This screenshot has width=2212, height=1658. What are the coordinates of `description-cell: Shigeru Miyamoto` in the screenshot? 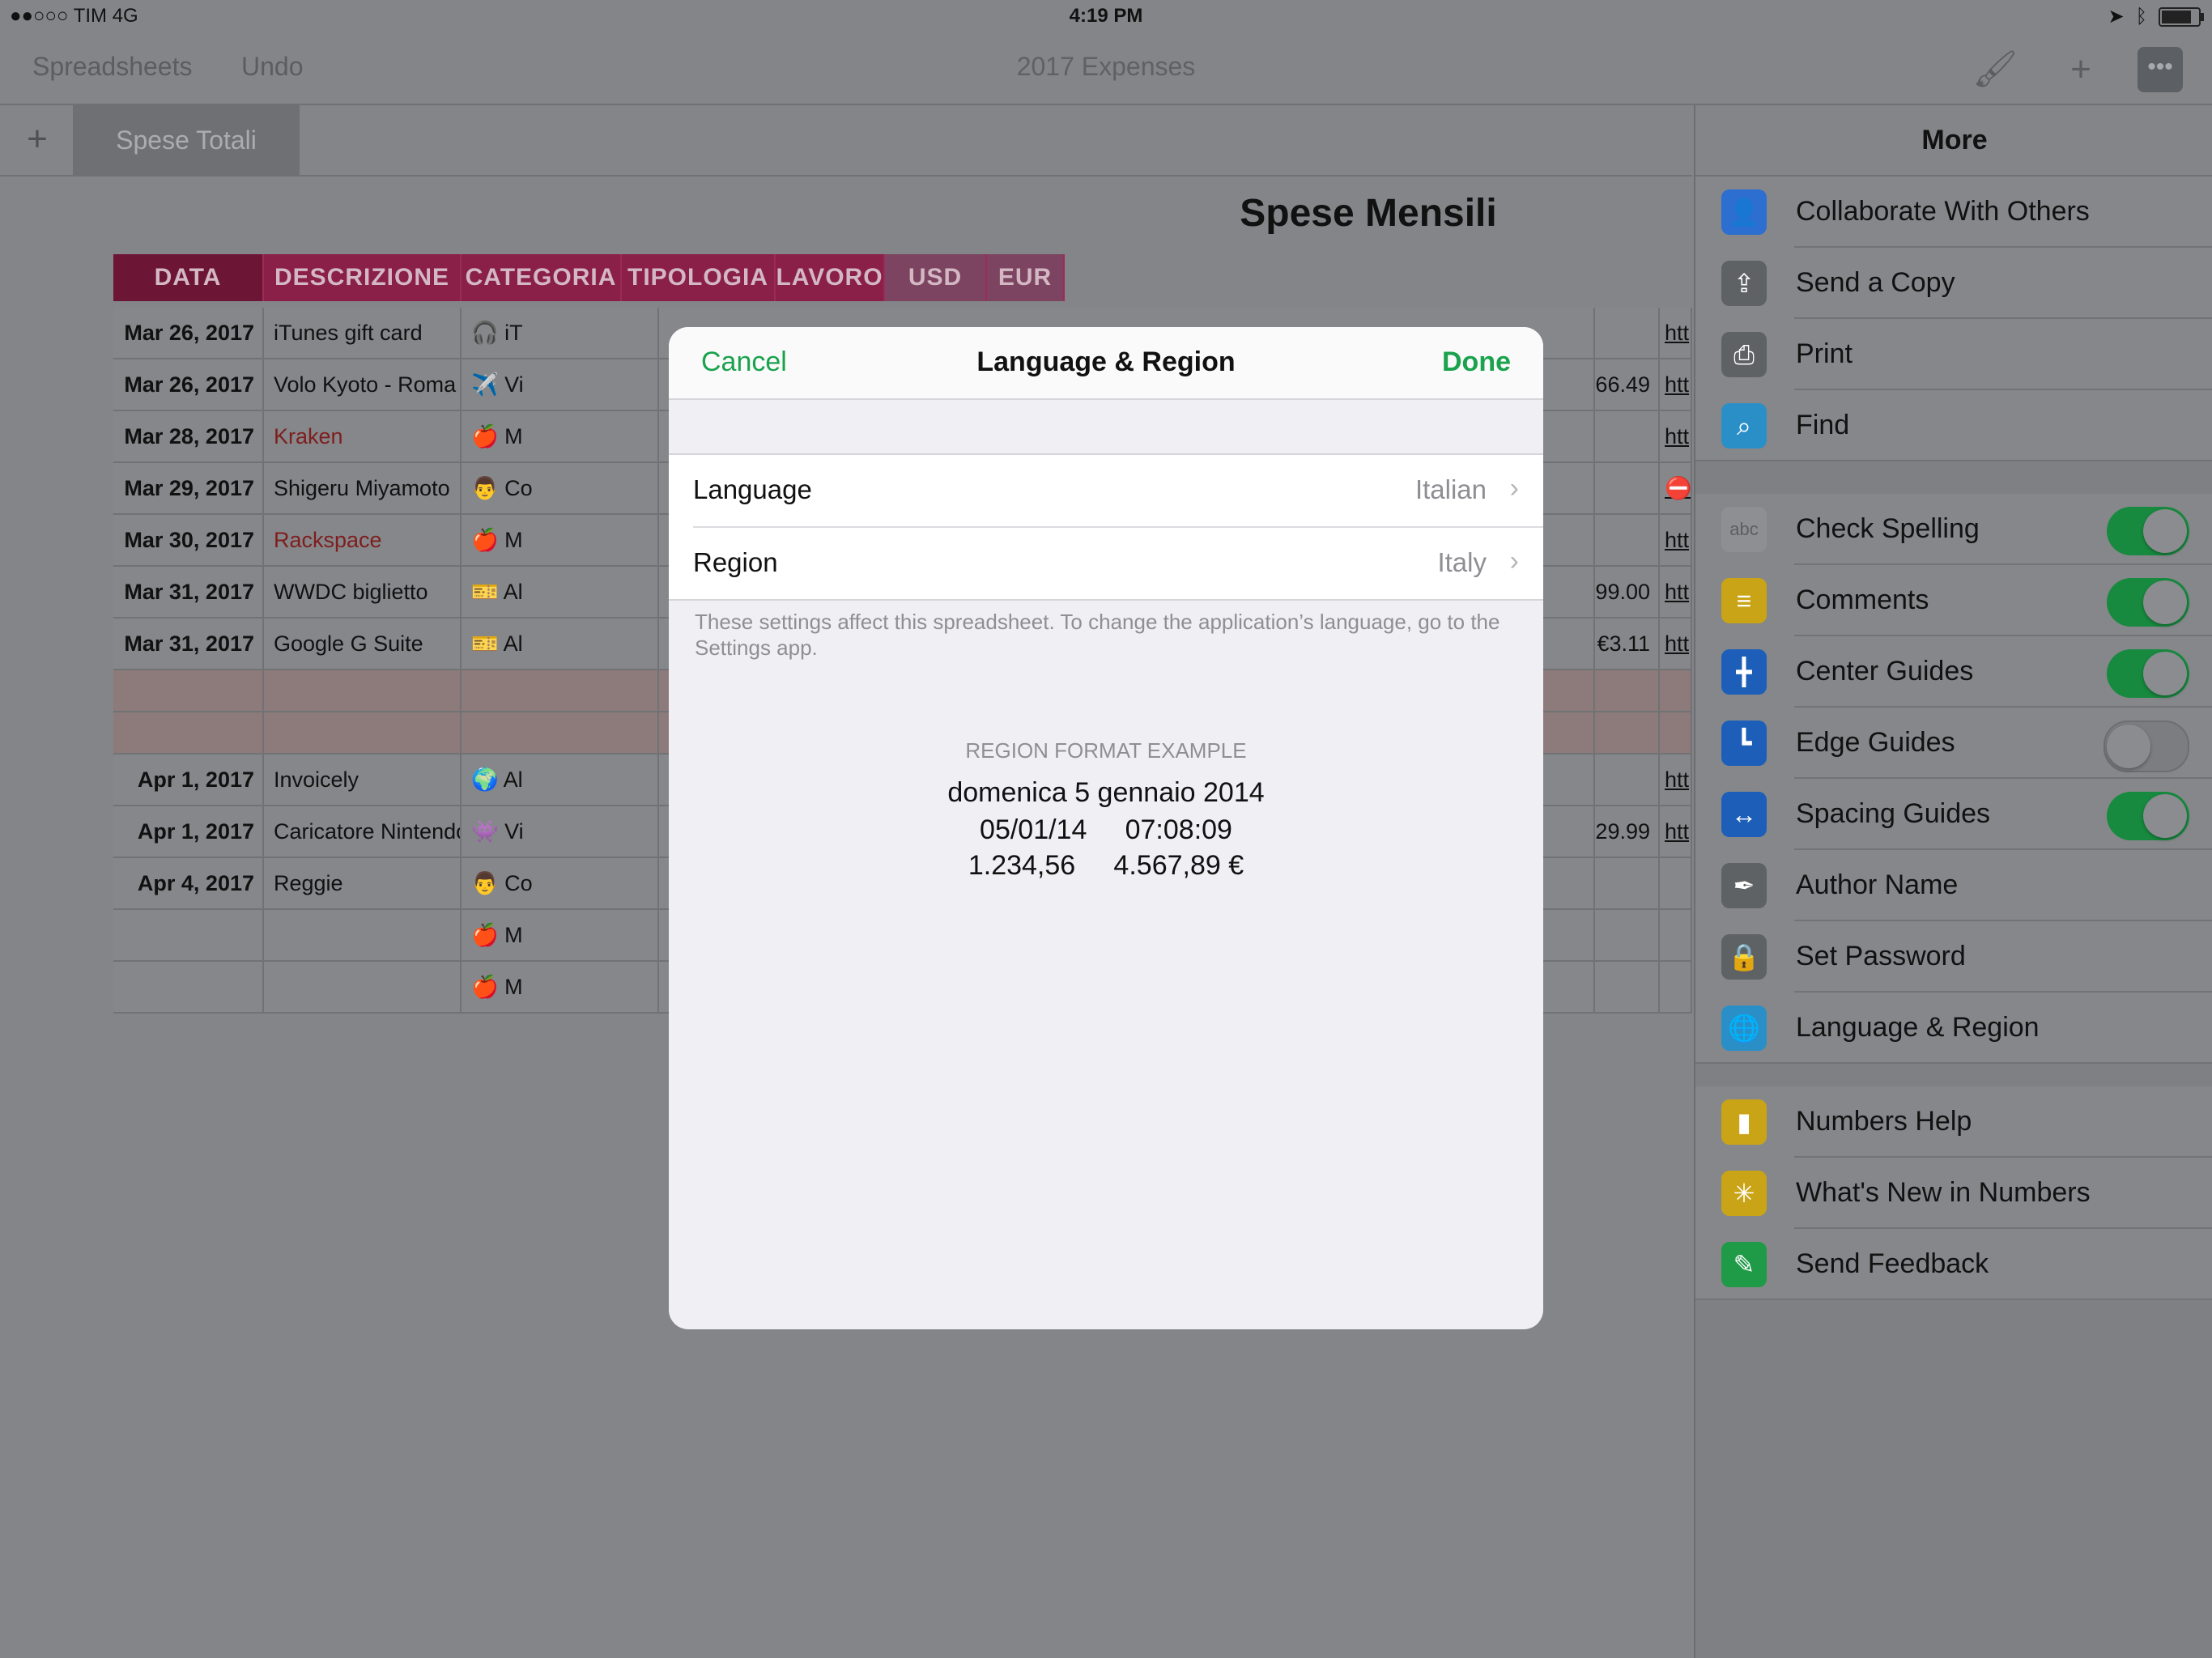 It's located at (363, 488).